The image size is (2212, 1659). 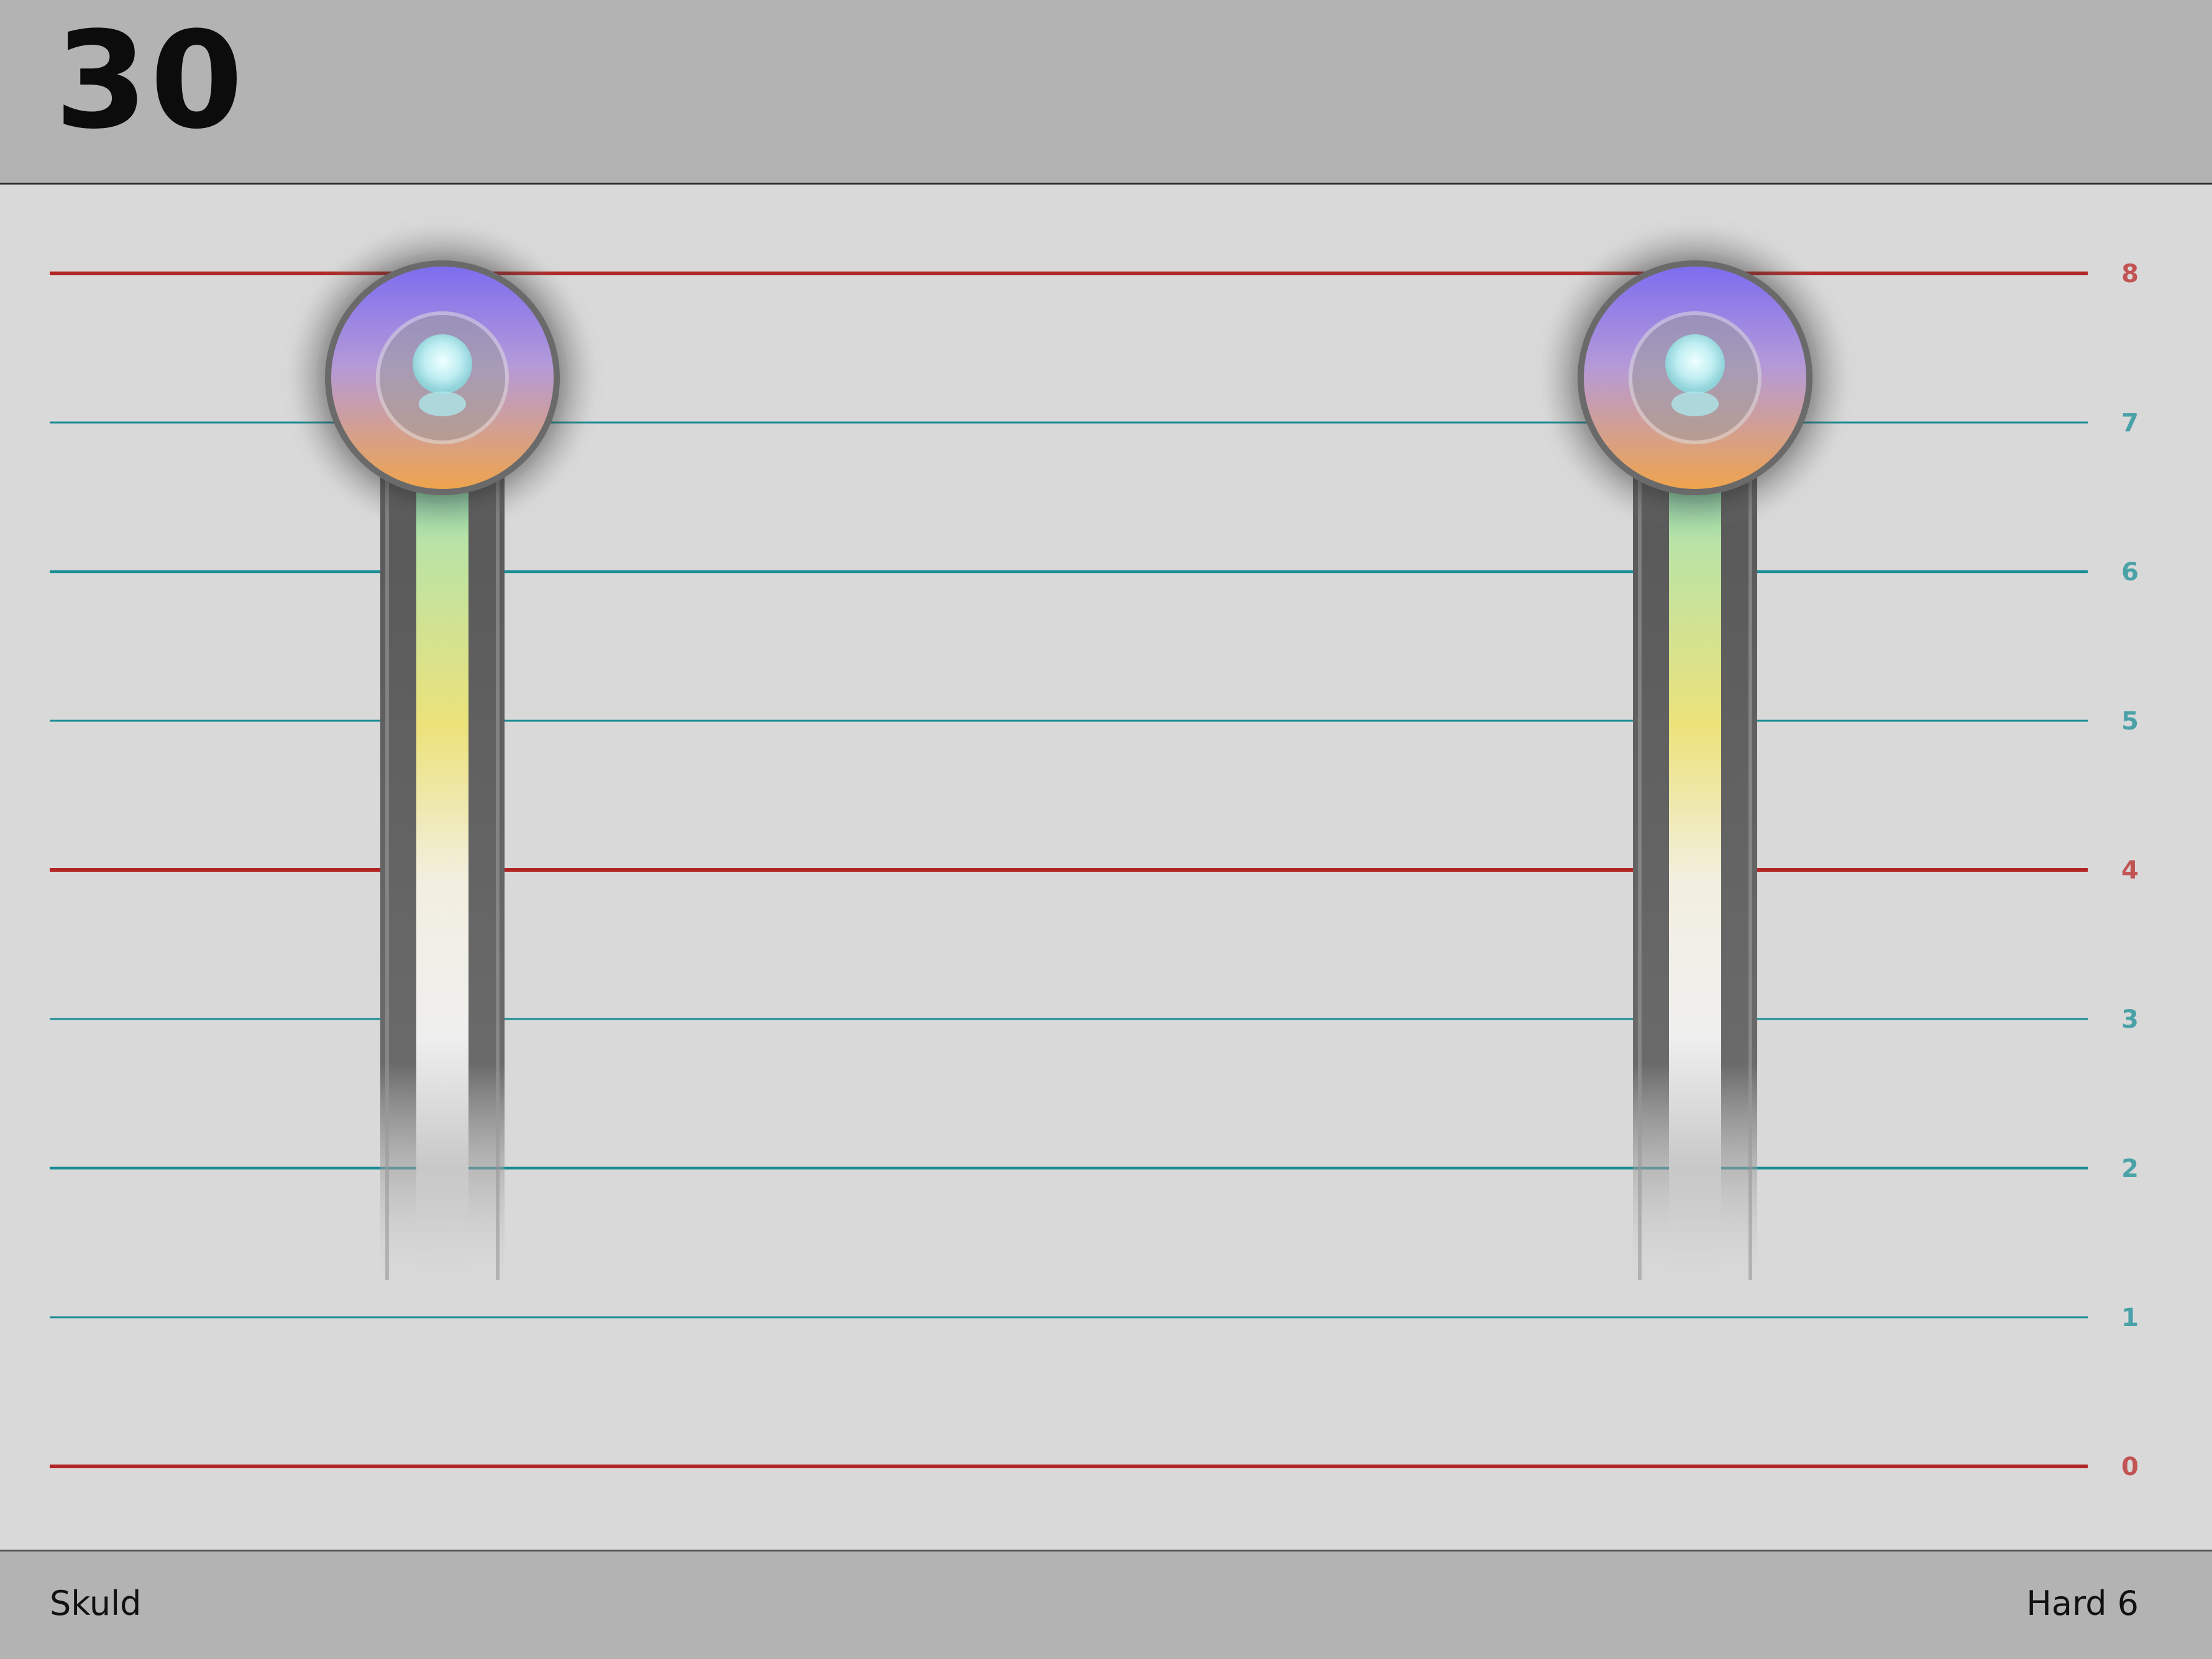 What do you see at coordinates (2130, 721) in the screenshot?
I see `staff-level-label: 5` at bounding box center [2130, 721].